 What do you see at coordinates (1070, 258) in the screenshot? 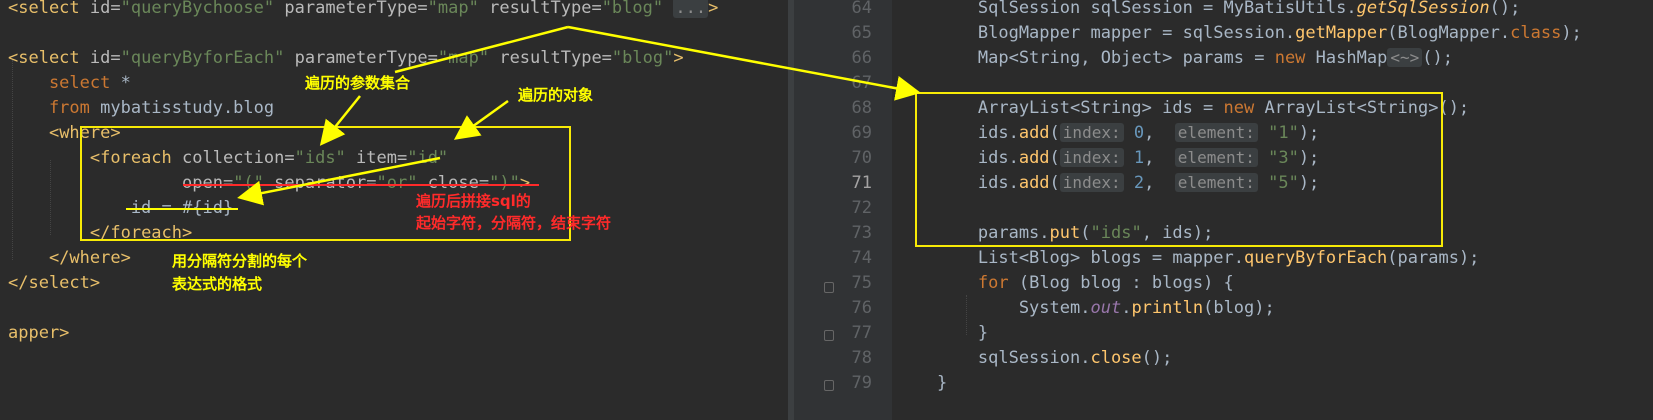
I see `code-token: List<Blog> blogs = mapper.` at bounding box center [1070, 258].